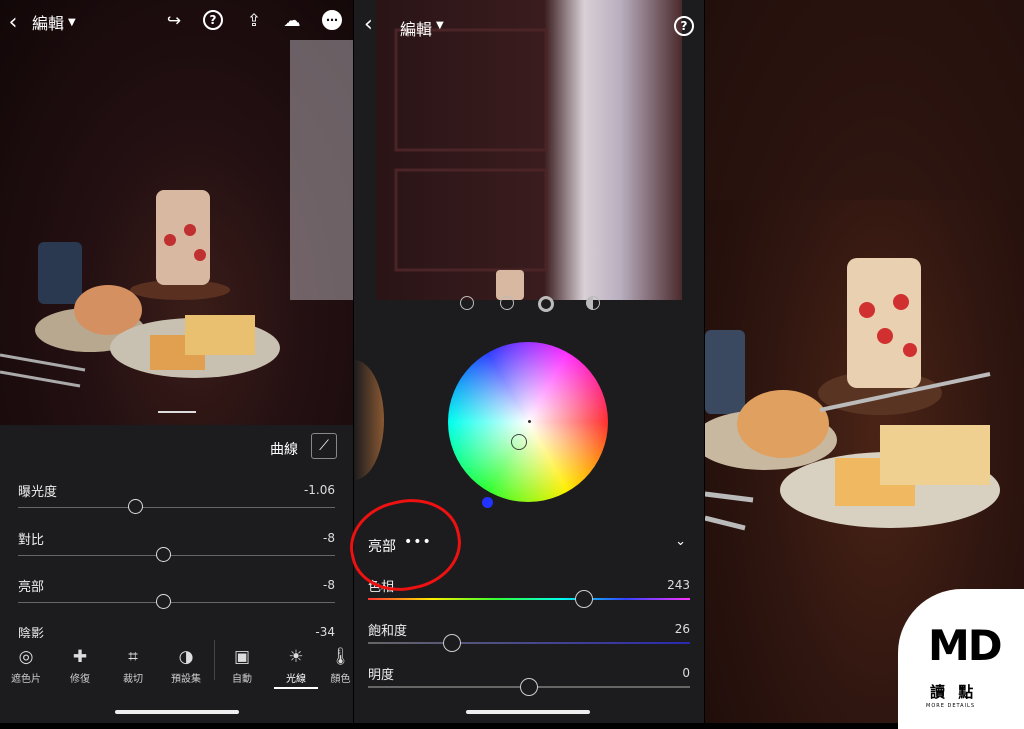  I want to click on tool-color: 🌡 顏色, so click(340, 665).